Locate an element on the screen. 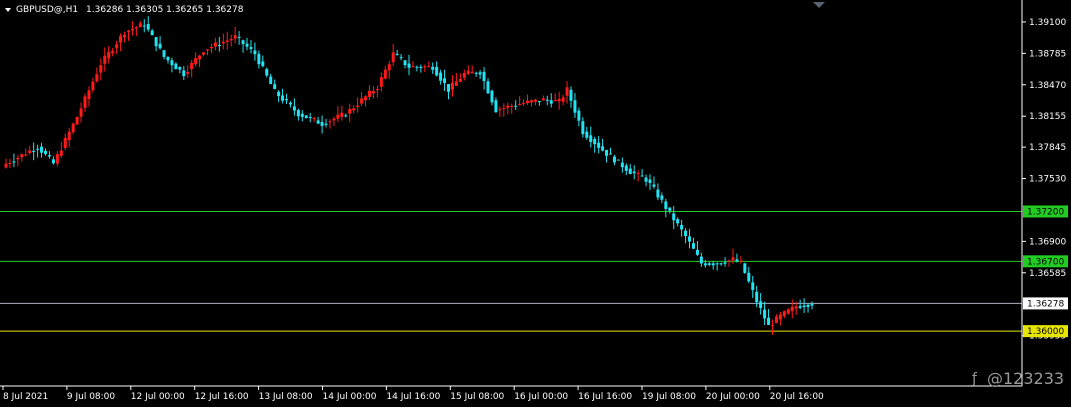 The height and width of the screenshot is (407, 1071). ohlc-readout: 1.36286 1.36305 1.36265 1.36278 is located at coordinates (165, 10).